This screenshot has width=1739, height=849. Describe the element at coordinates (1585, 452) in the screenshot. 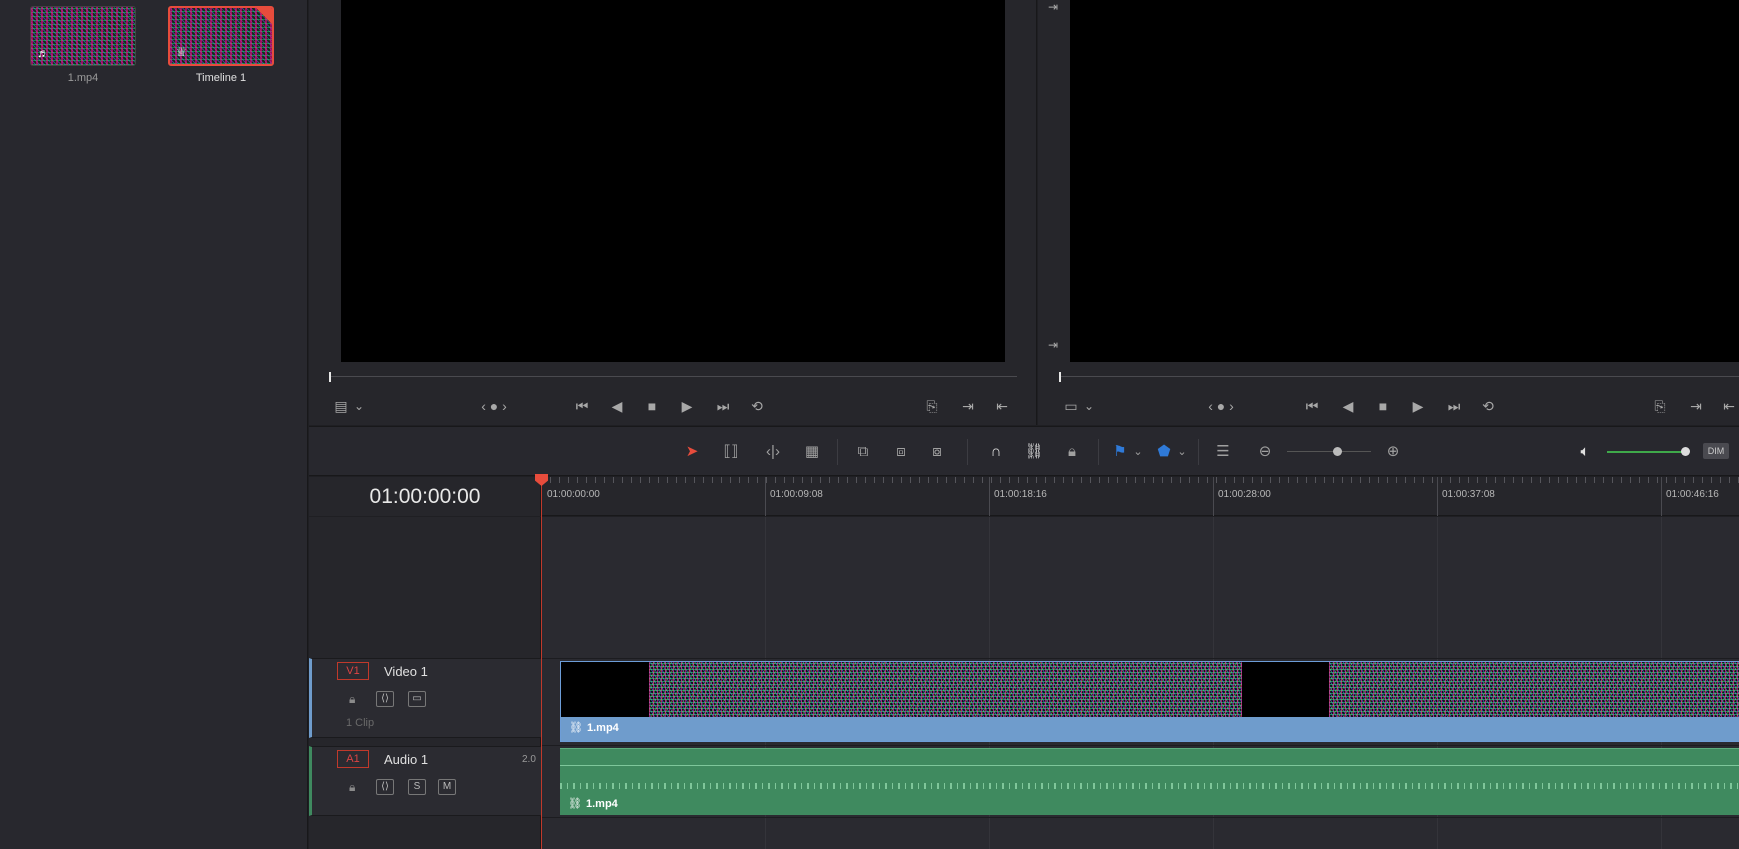

I see `speaker-icon: 🔈︎` at that location.